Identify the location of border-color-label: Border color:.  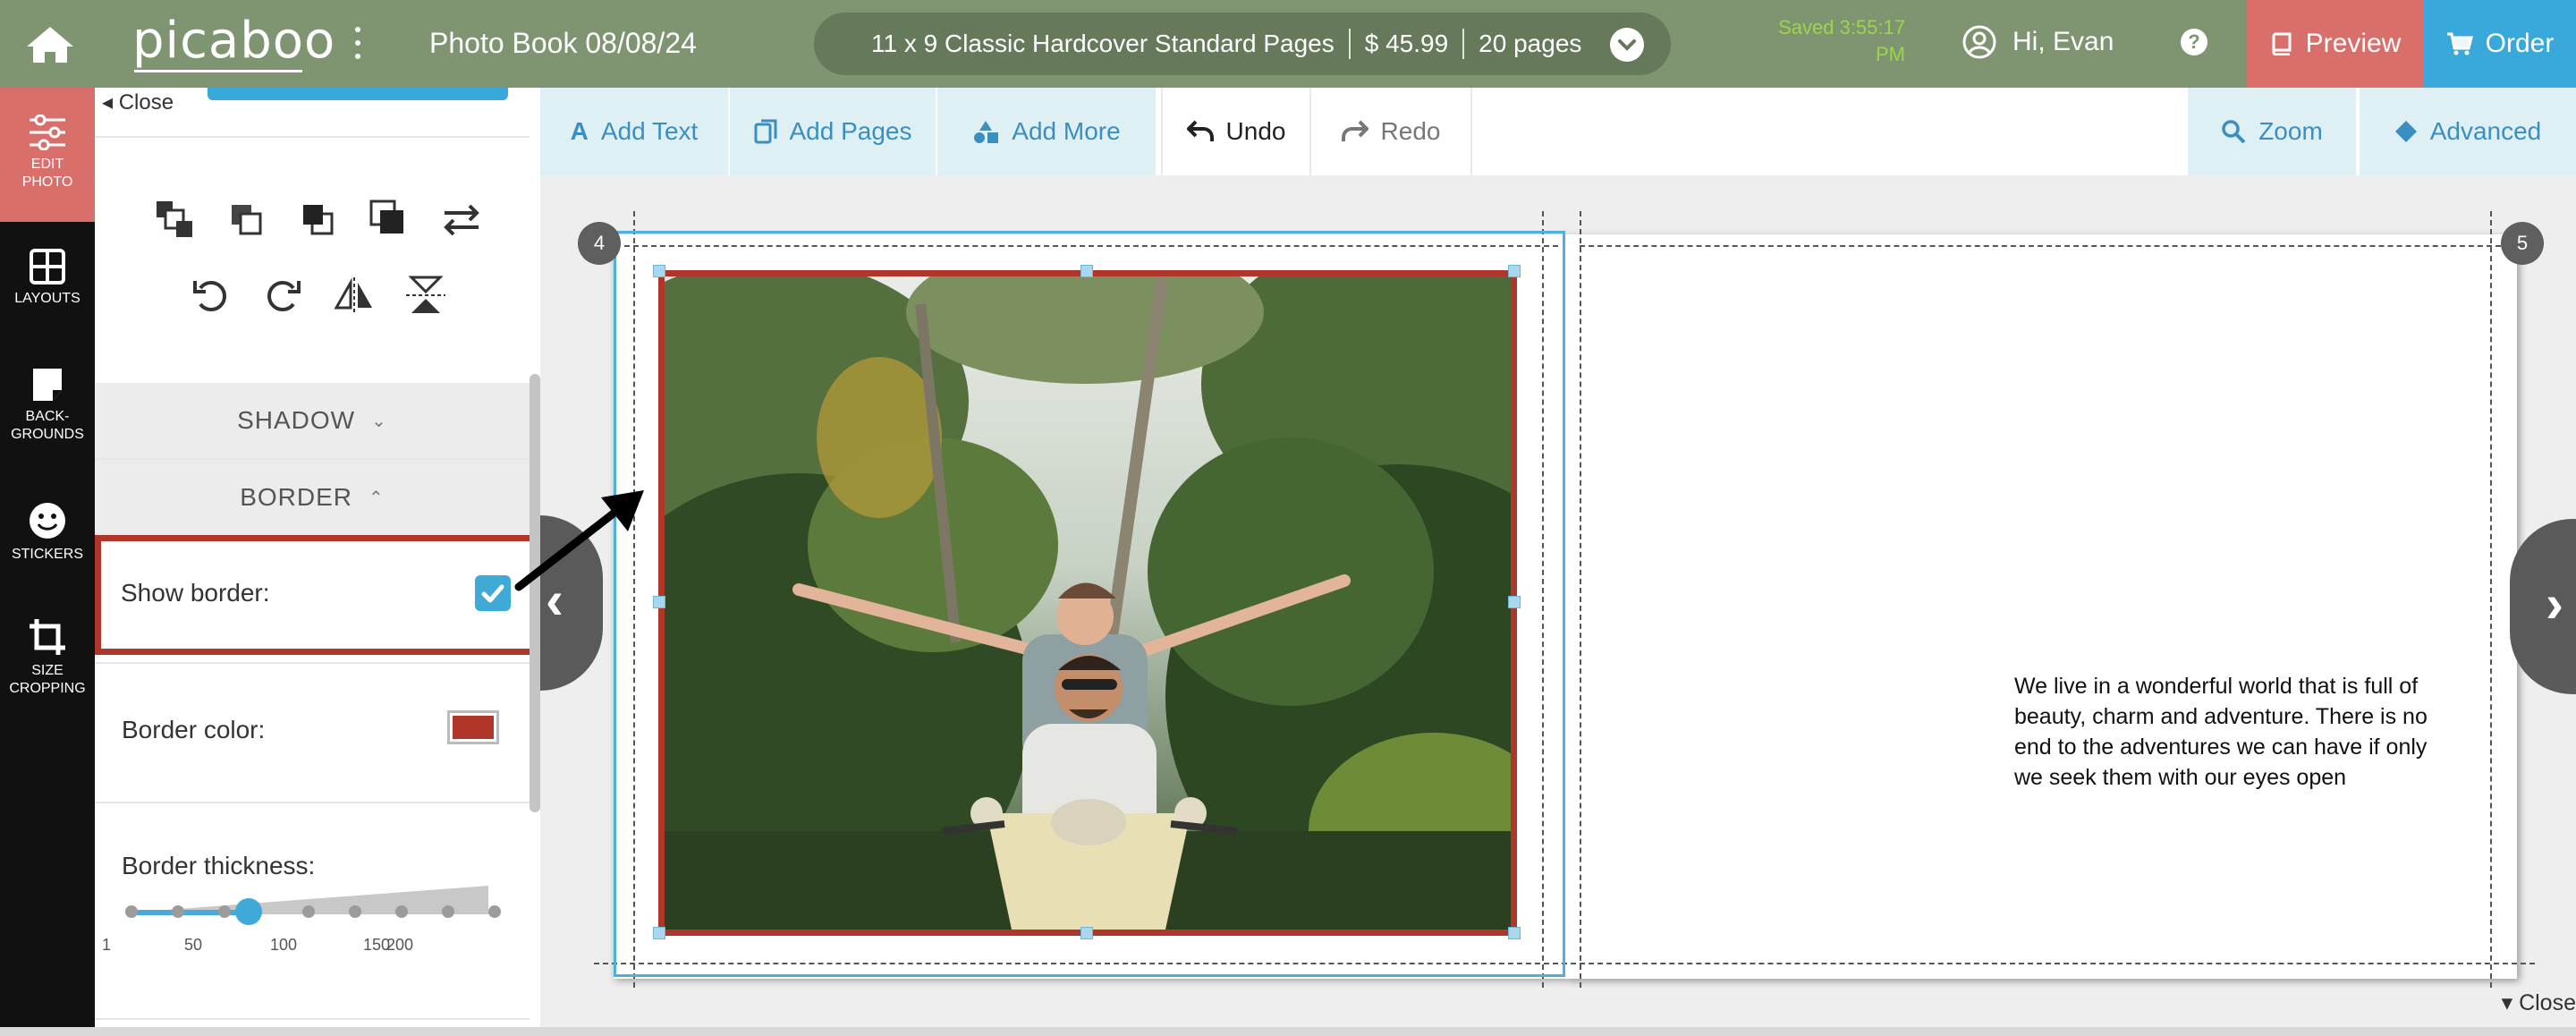
(194, 730).